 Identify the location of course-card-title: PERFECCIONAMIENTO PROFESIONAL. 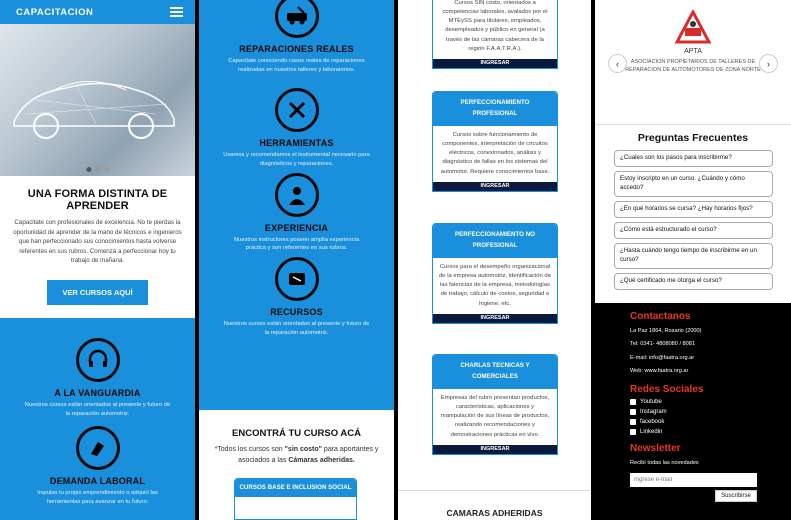
(495, 109).